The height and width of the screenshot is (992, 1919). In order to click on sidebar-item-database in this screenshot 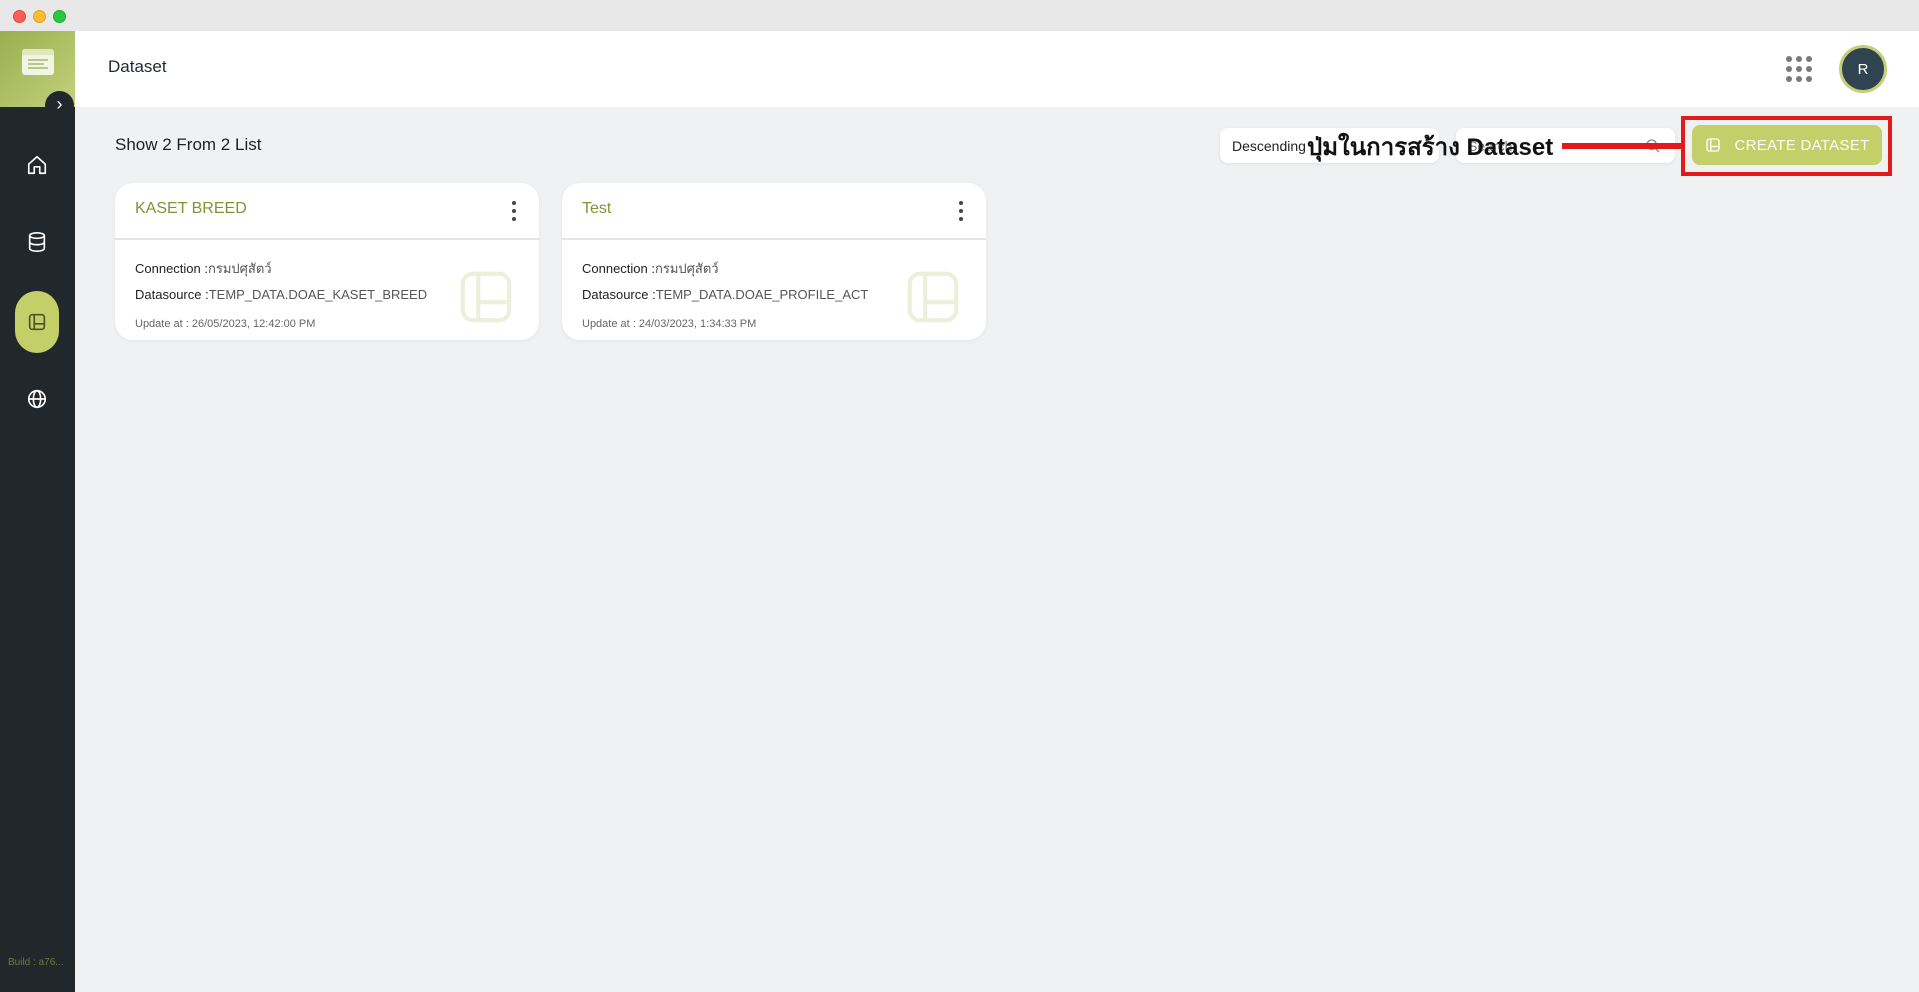, I will do `click(37, 242)`.